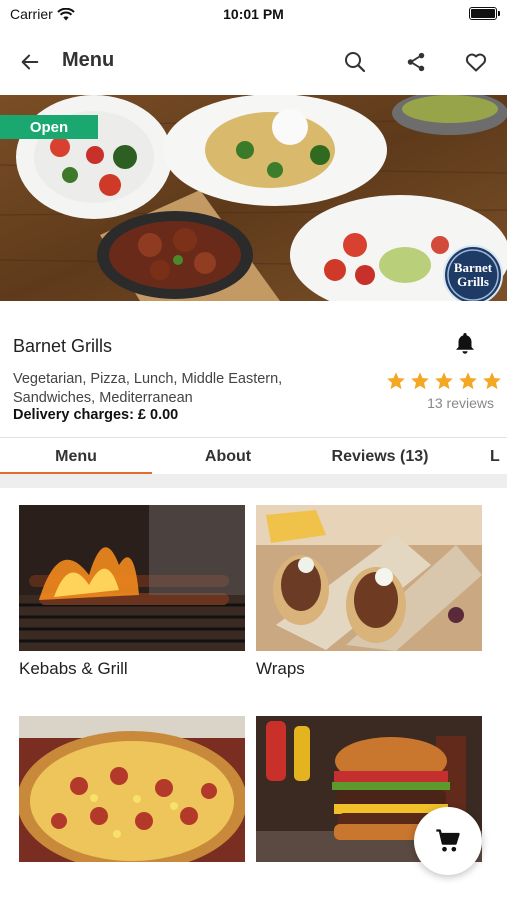 The width and height of the screenshot is (507, 900). Describe the element at coordinates (484, 13) in the screenshot. I see `battery-icon` at that location.